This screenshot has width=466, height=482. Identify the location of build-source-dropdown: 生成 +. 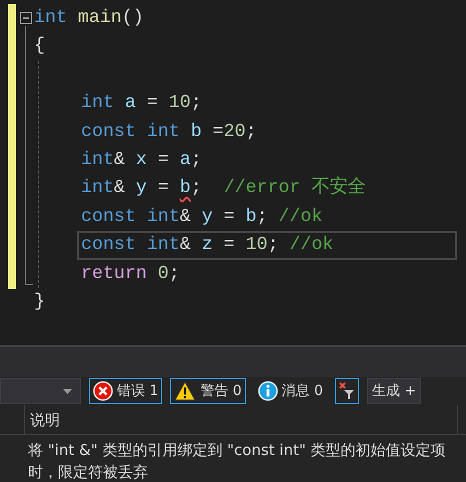
(394, 391).